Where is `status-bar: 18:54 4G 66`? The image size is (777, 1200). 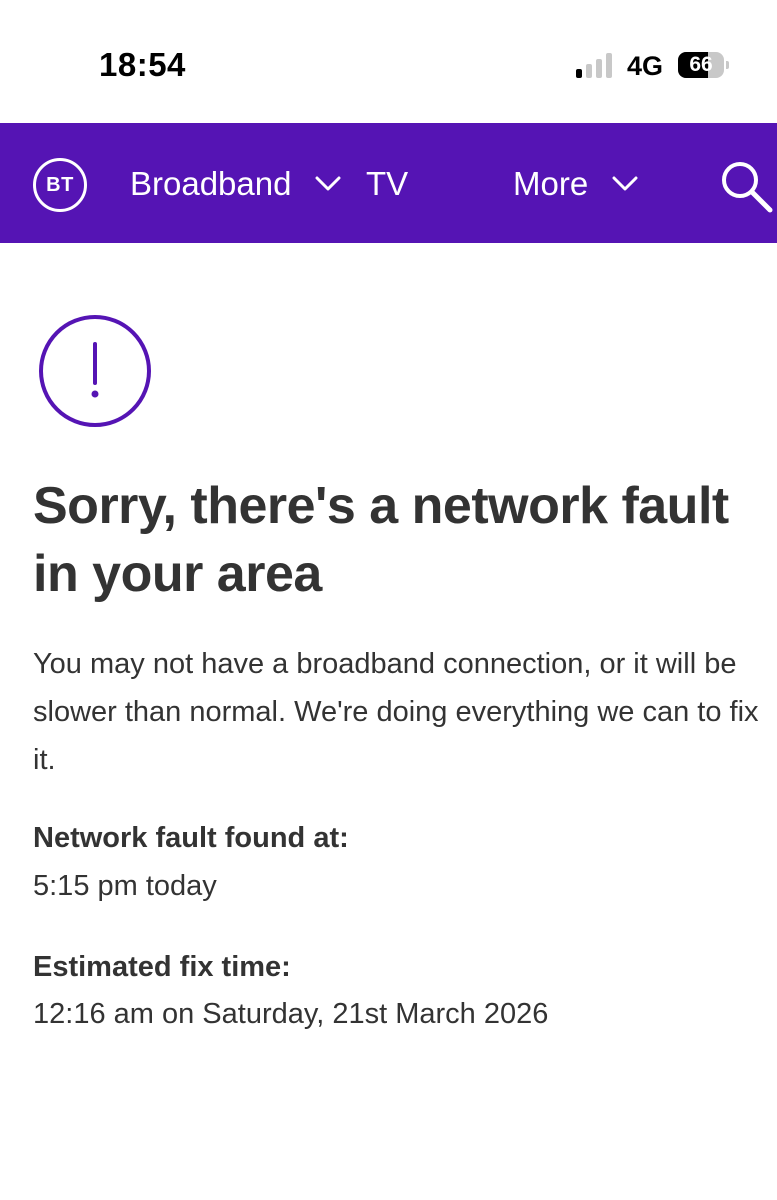 status-bar: 18:54 4G 66 is located at coordinates (388, 61).